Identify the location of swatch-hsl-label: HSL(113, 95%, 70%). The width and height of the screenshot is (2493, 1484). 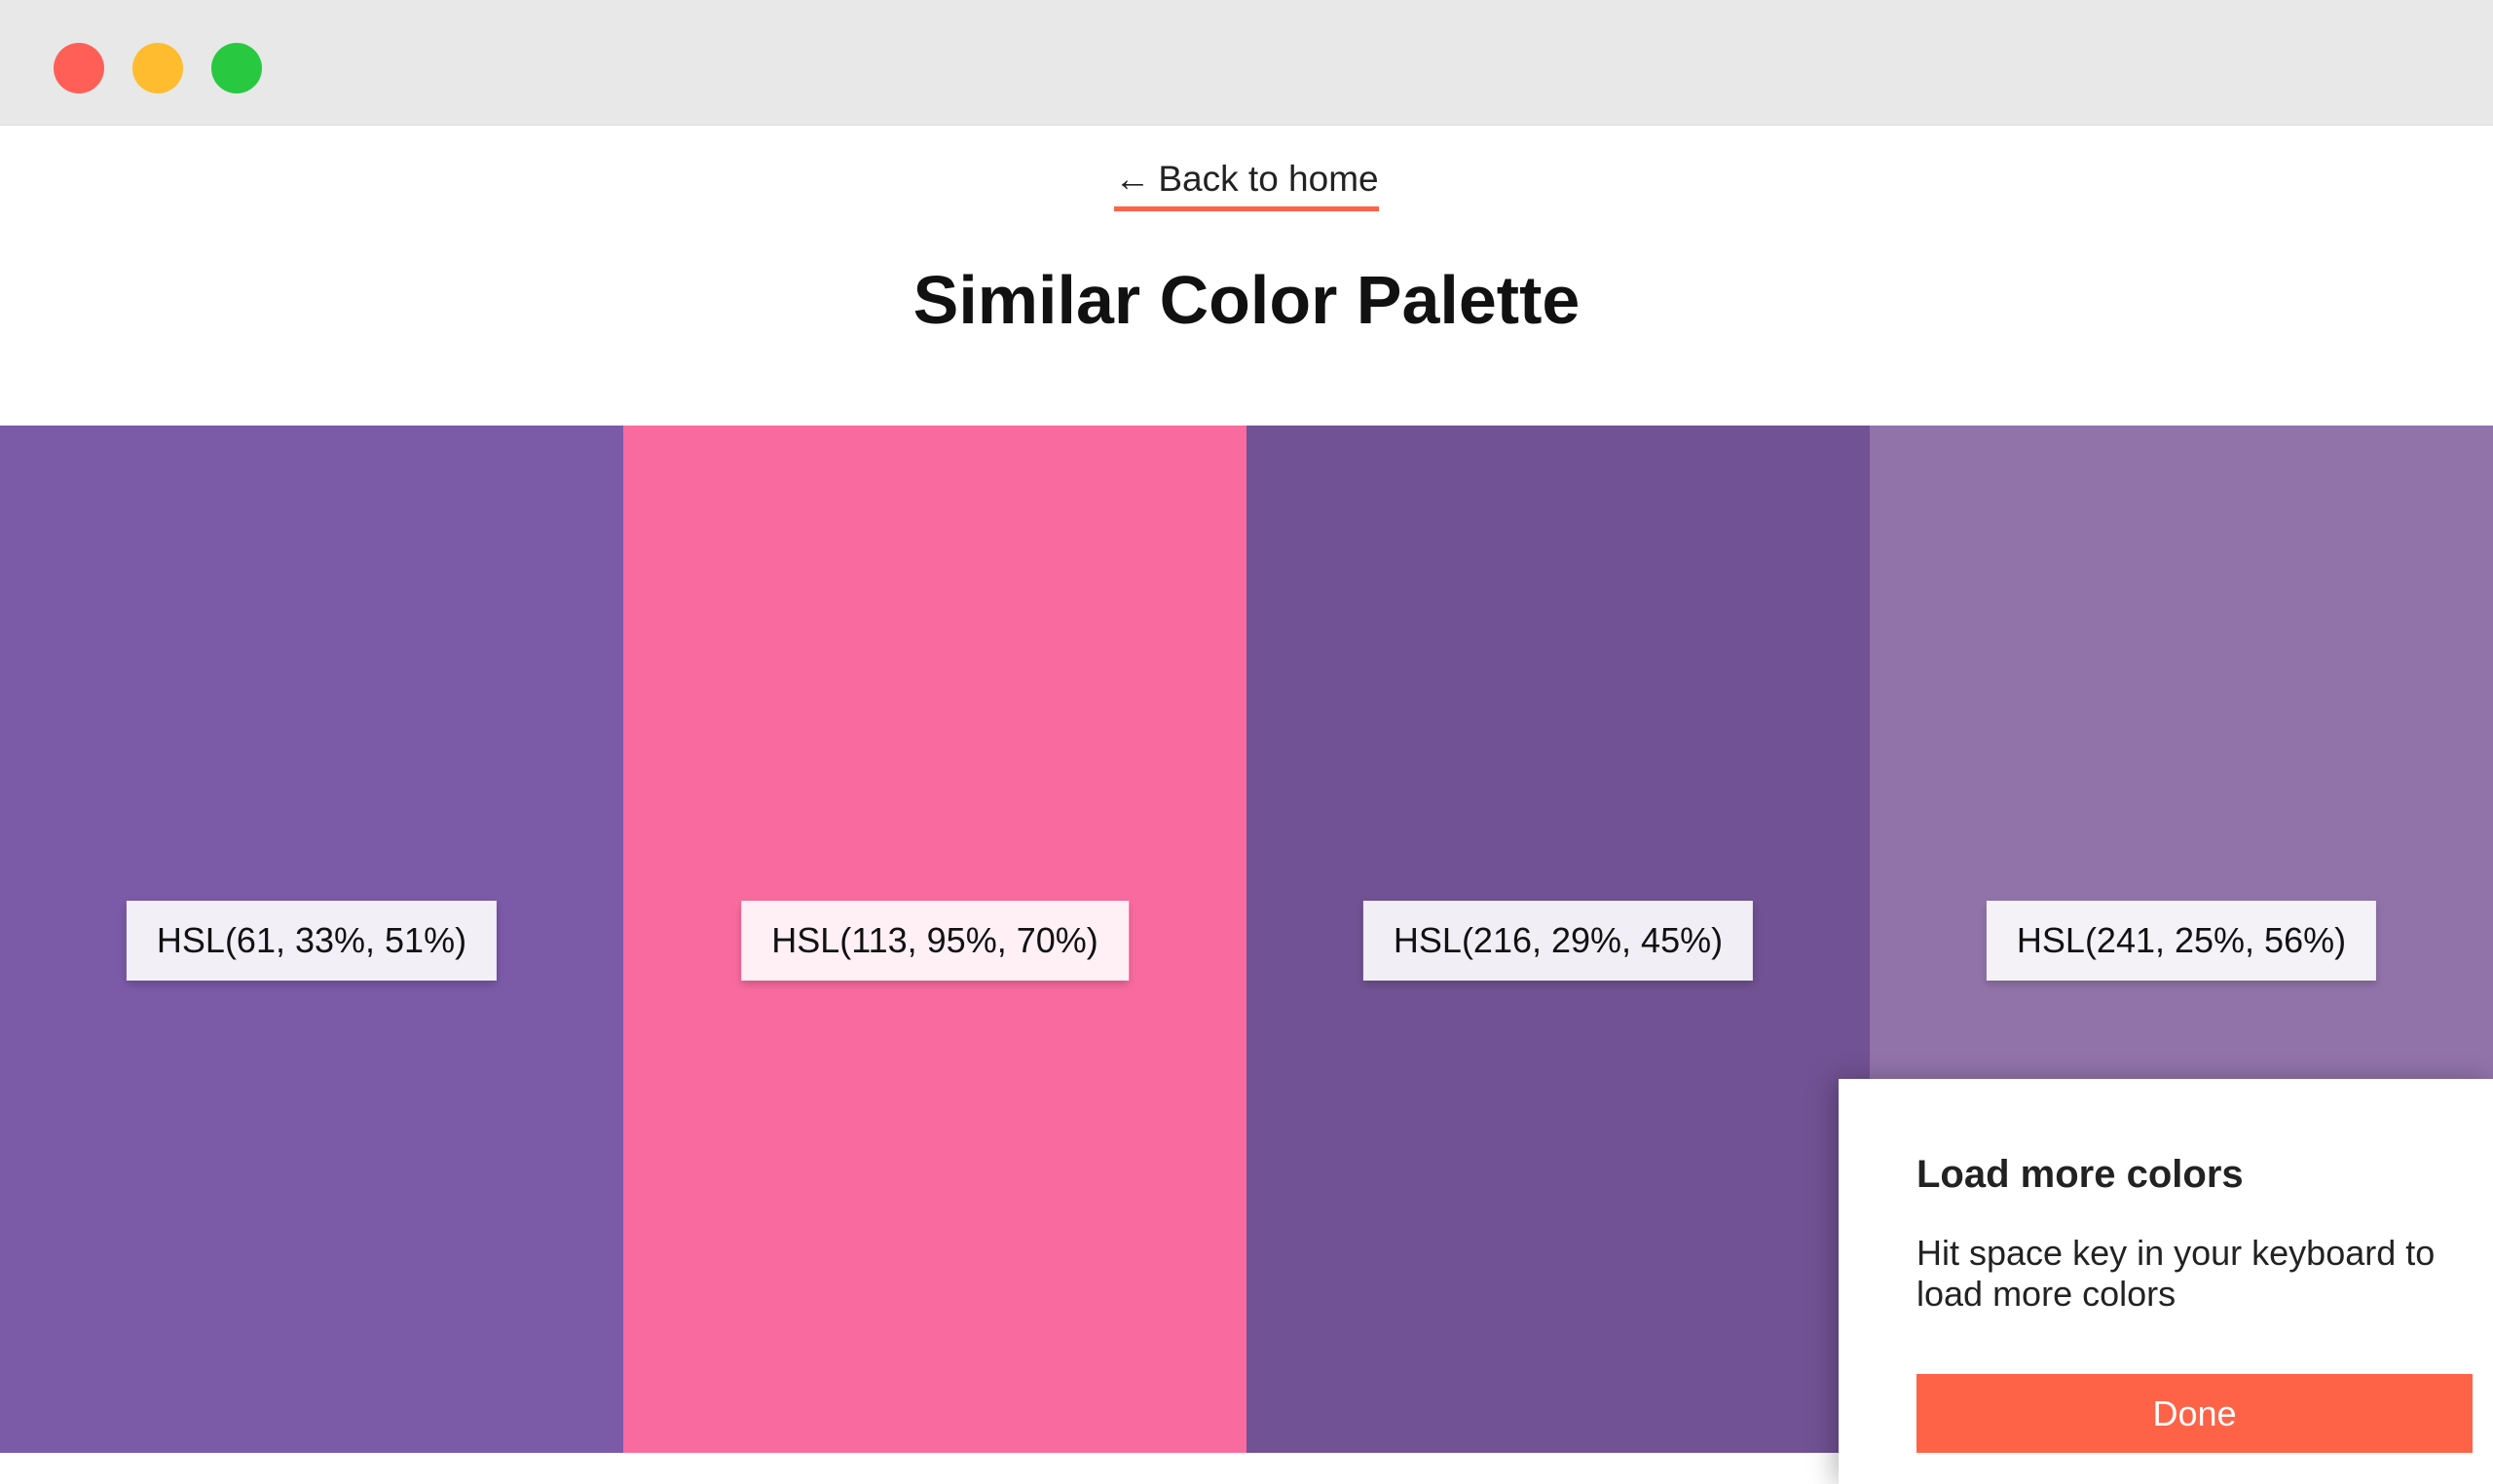
(935, 941).